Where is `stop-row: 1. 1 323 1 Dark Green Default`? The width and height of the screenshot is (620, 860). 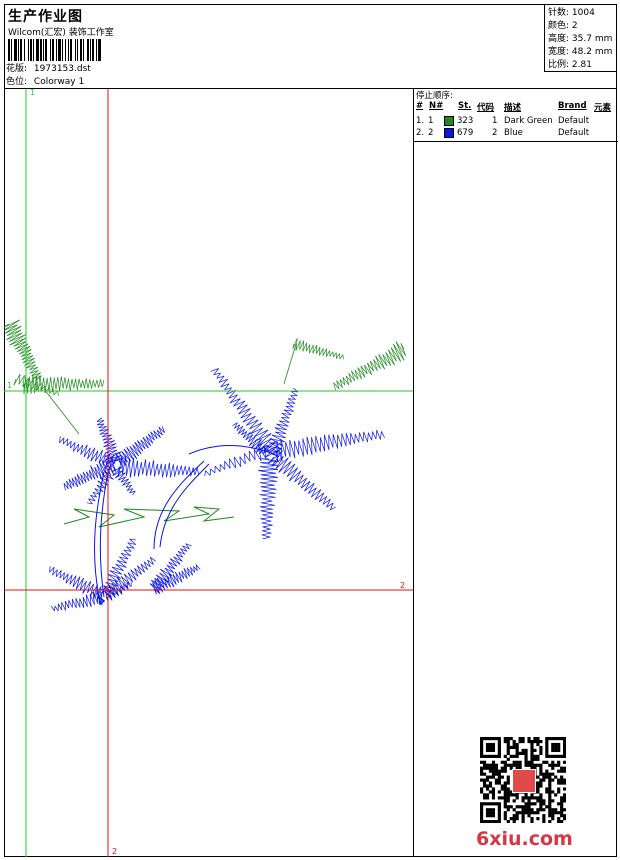 stop-row: 1. 1 323 1 Dark Green Default is located at coordinates (516, 122).